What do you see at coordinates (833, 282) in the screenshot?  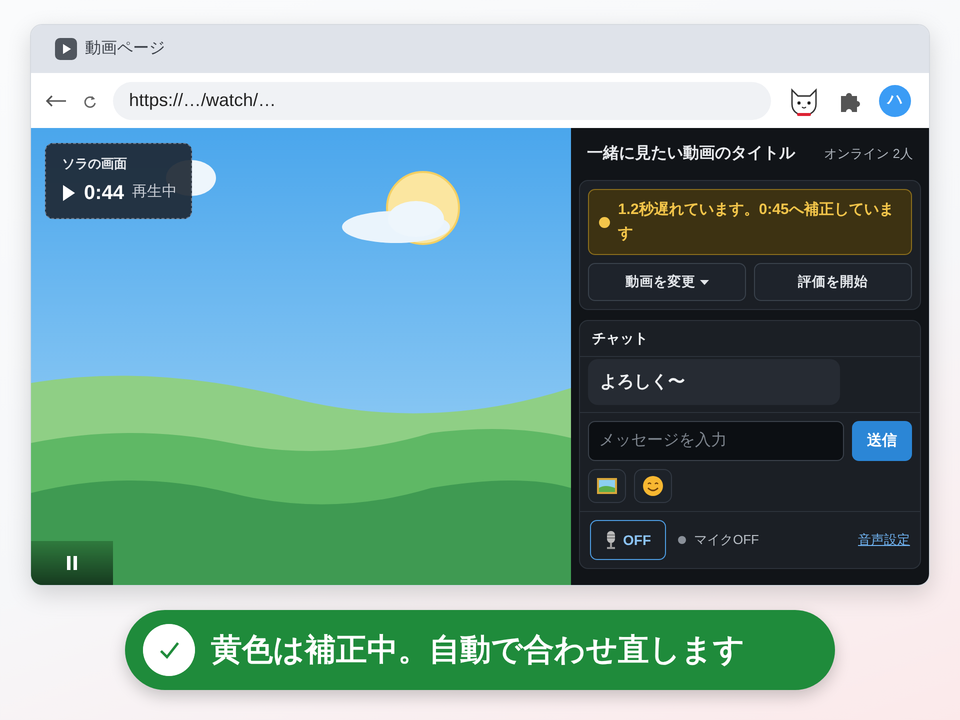 I see `action-button: 評価を開始` at bounding box center [833, 282].